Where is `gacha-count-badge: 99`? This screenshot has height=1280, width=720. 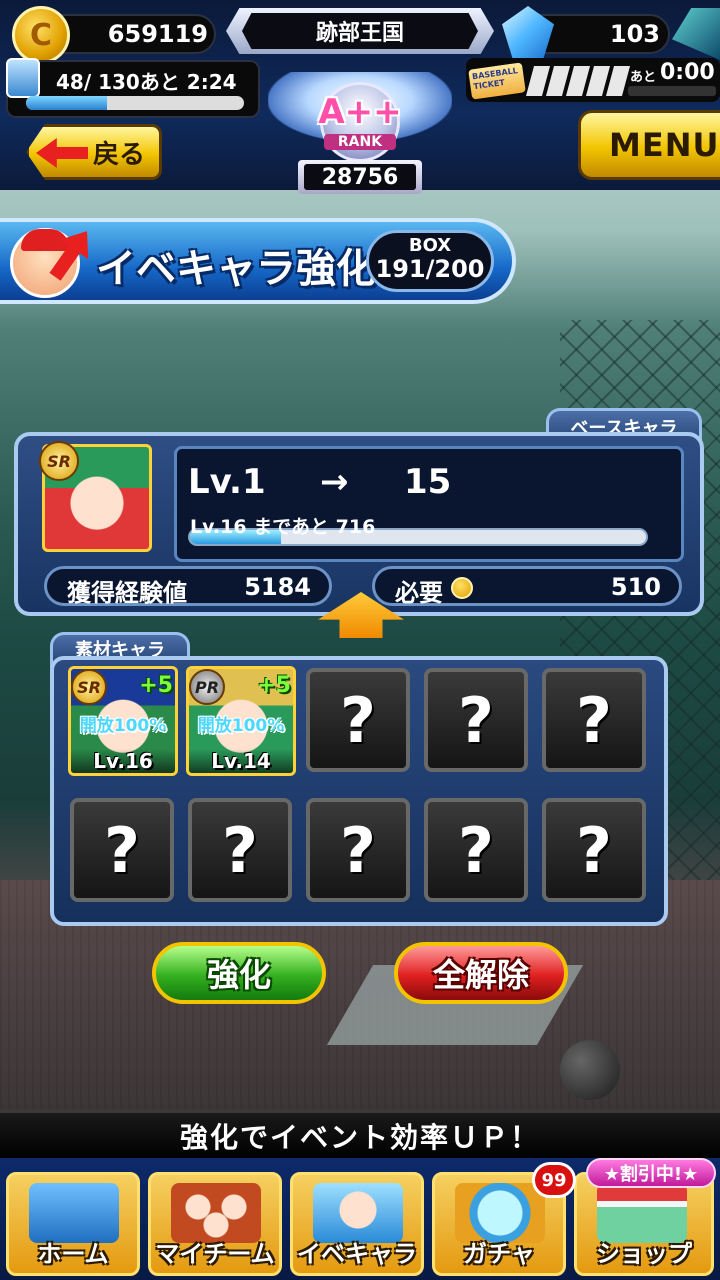 gacha-count-badge: 99 is located at coordinates (554, 1180).